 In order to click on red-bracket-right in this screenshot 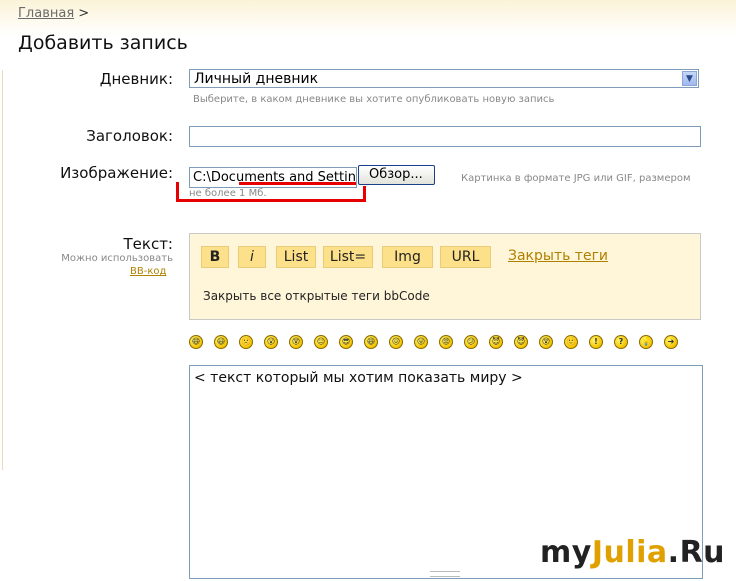, I will do `click(364, 194)`.